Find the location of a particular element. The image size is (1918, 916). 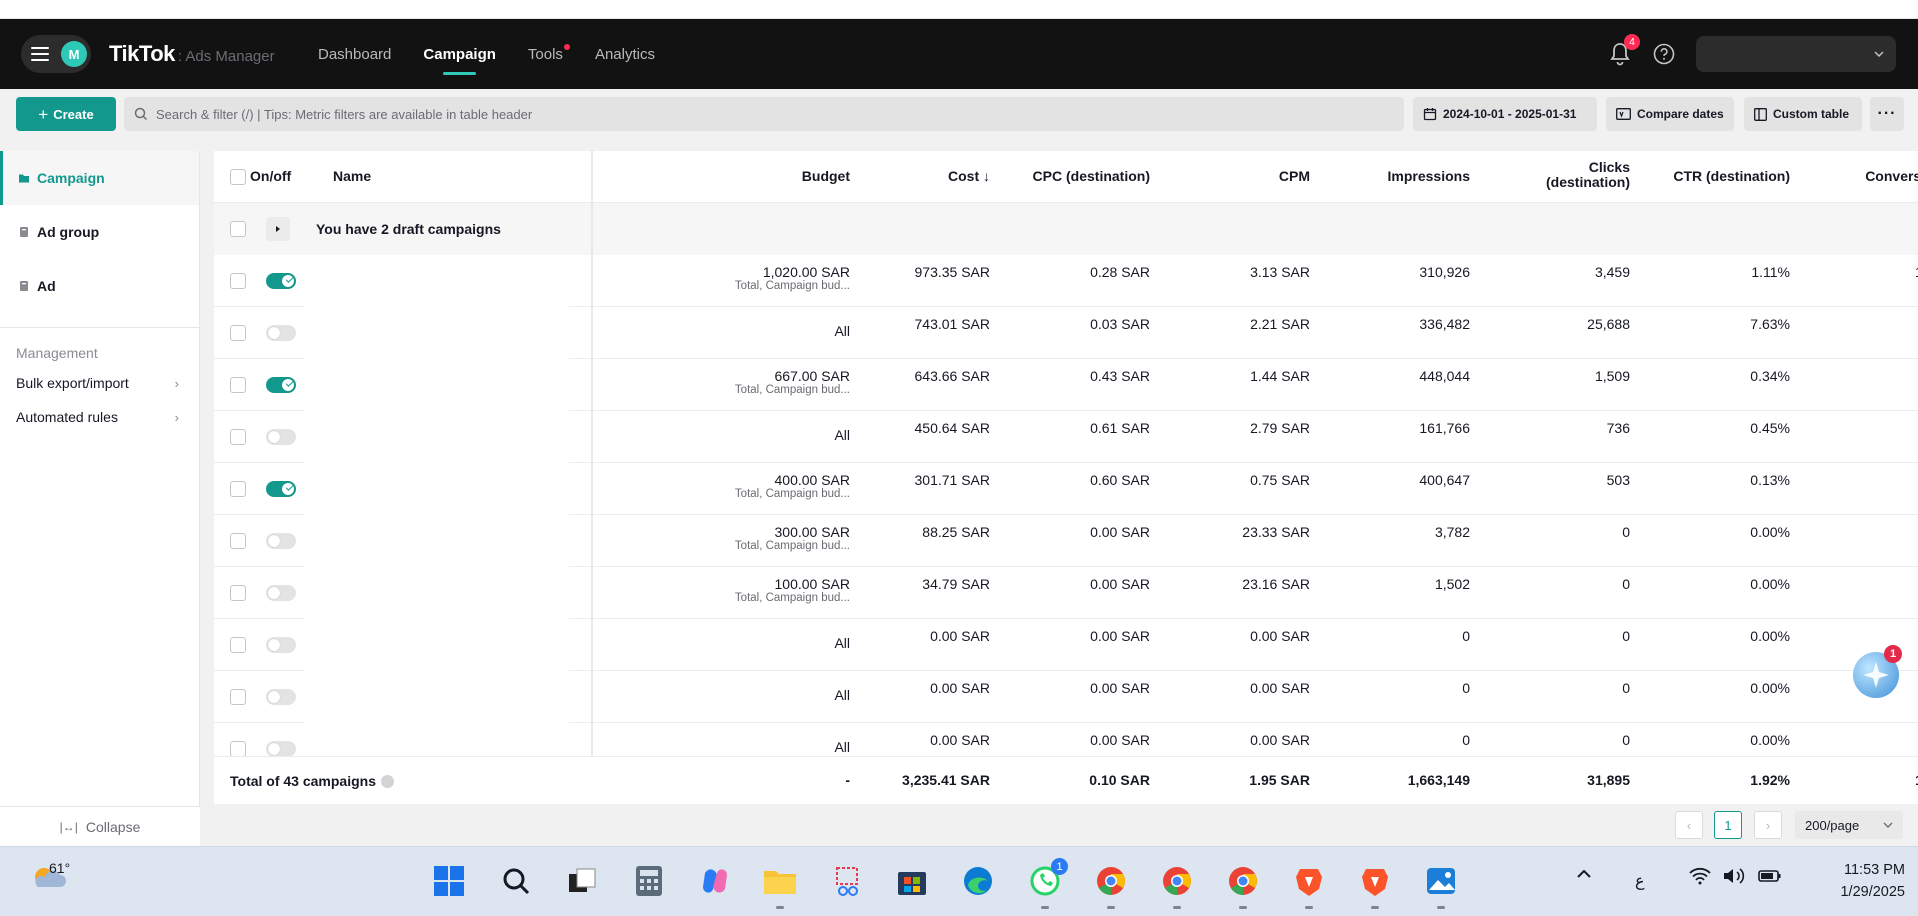

cpm-cell: 0.00 SAR is located at coordinates (1280, 688).